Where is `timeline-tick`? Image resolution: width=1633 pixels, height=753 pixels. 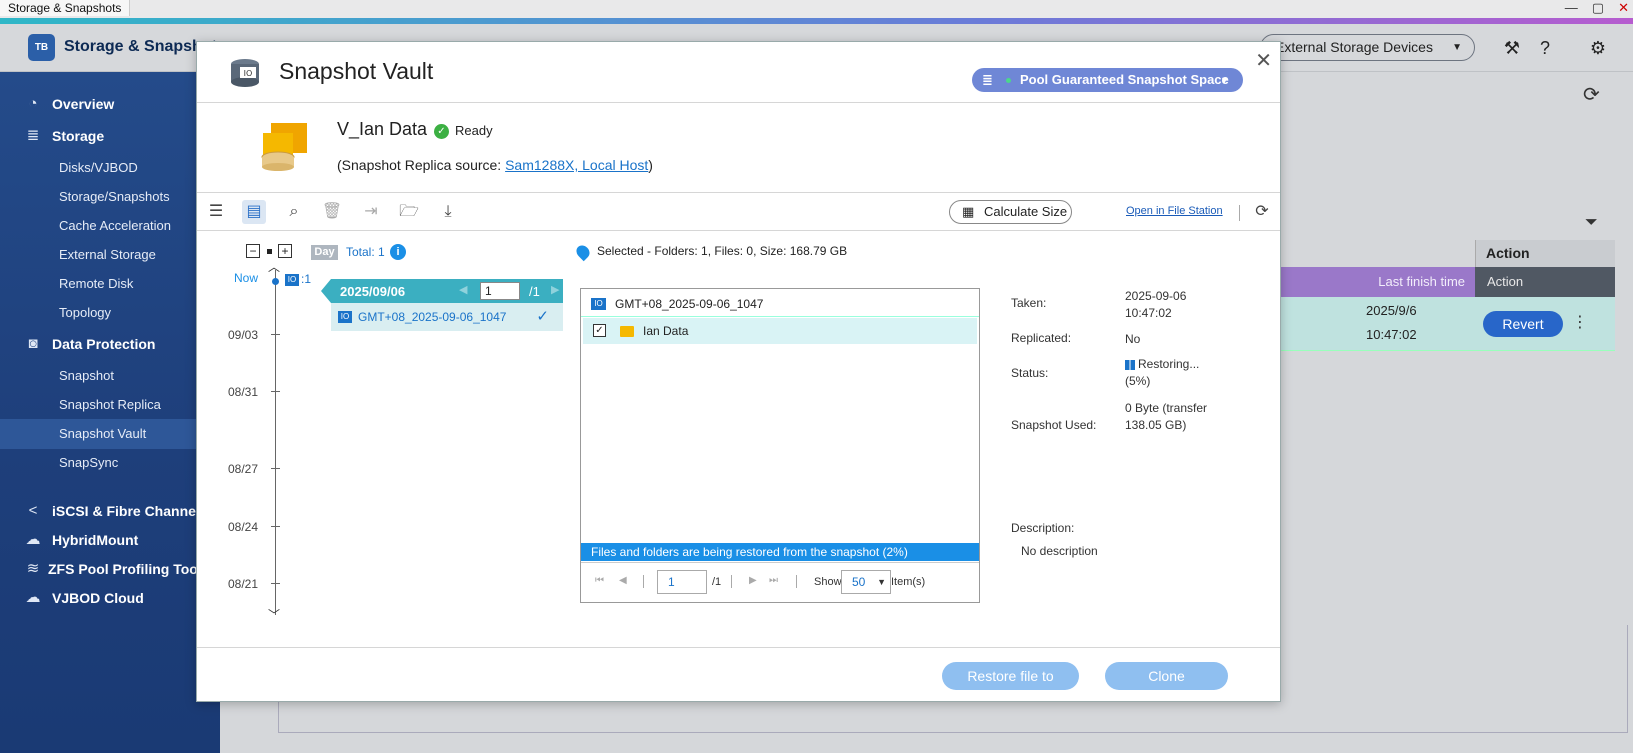 timeline-tick is located at coordinates (275, 526).